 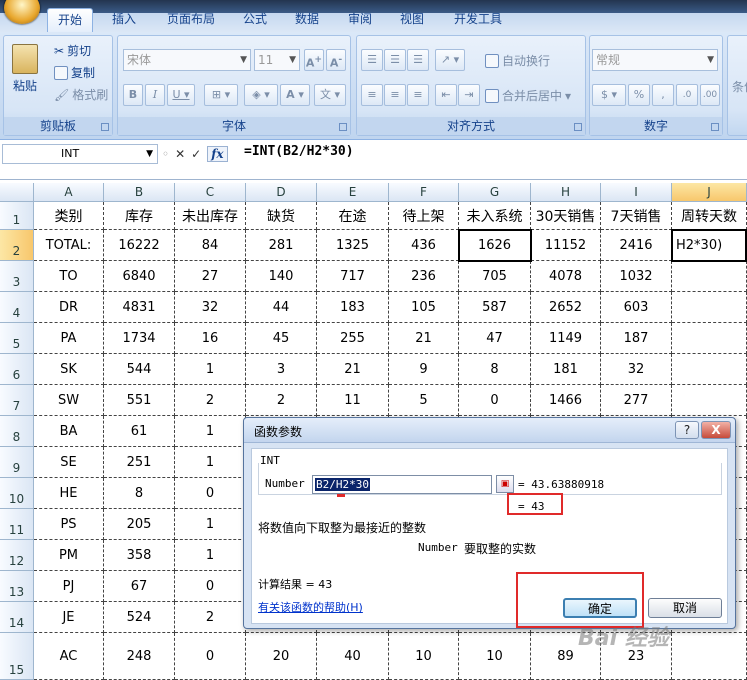 What do you see at coordinates (70, 20) in the screenshot?
I see `tab-home: 开始` at bounding box center [70, 20].